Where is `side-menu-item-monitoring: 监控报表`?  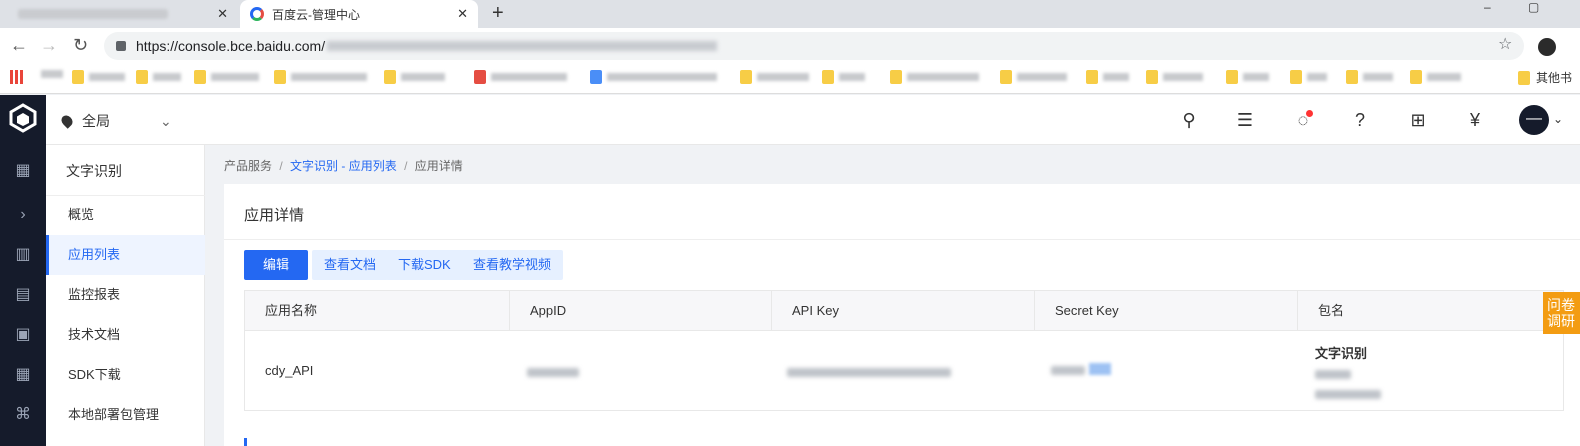
side-menu-item-monitoring: 监控报表 is located at coordinates (125, 295).